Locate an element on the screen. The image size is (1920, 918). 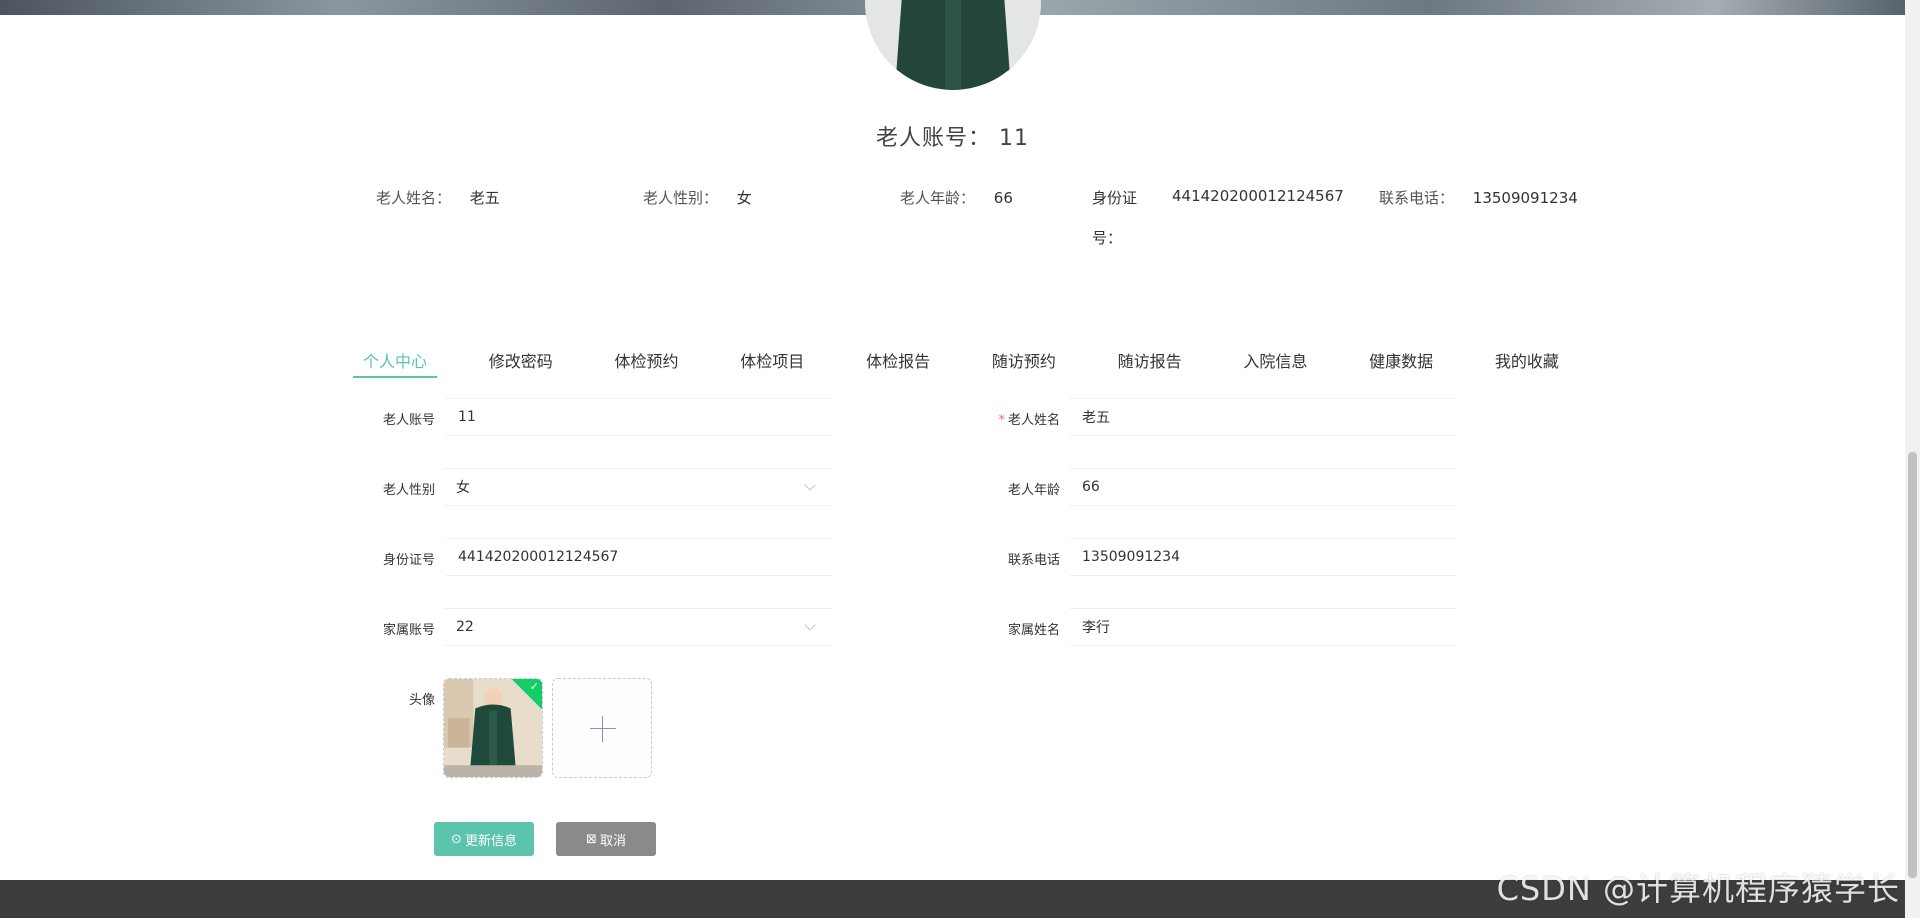
avatar-photo is located at coordinates (953, 45).